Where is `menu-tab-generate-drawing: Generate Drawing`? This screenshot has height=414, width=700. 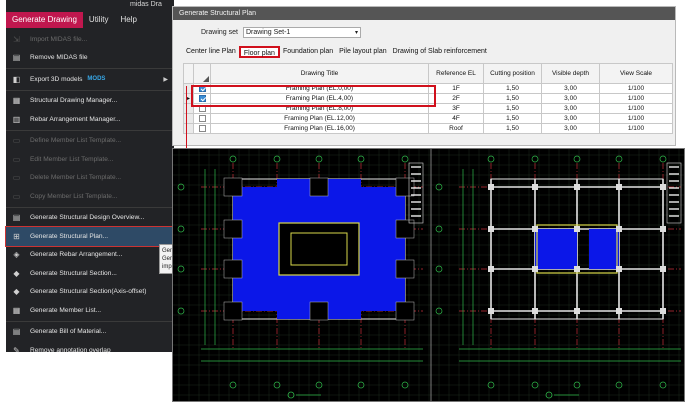
menu-tab-generate-drawing: Generate Drawing is located at coordinates (44, 20).